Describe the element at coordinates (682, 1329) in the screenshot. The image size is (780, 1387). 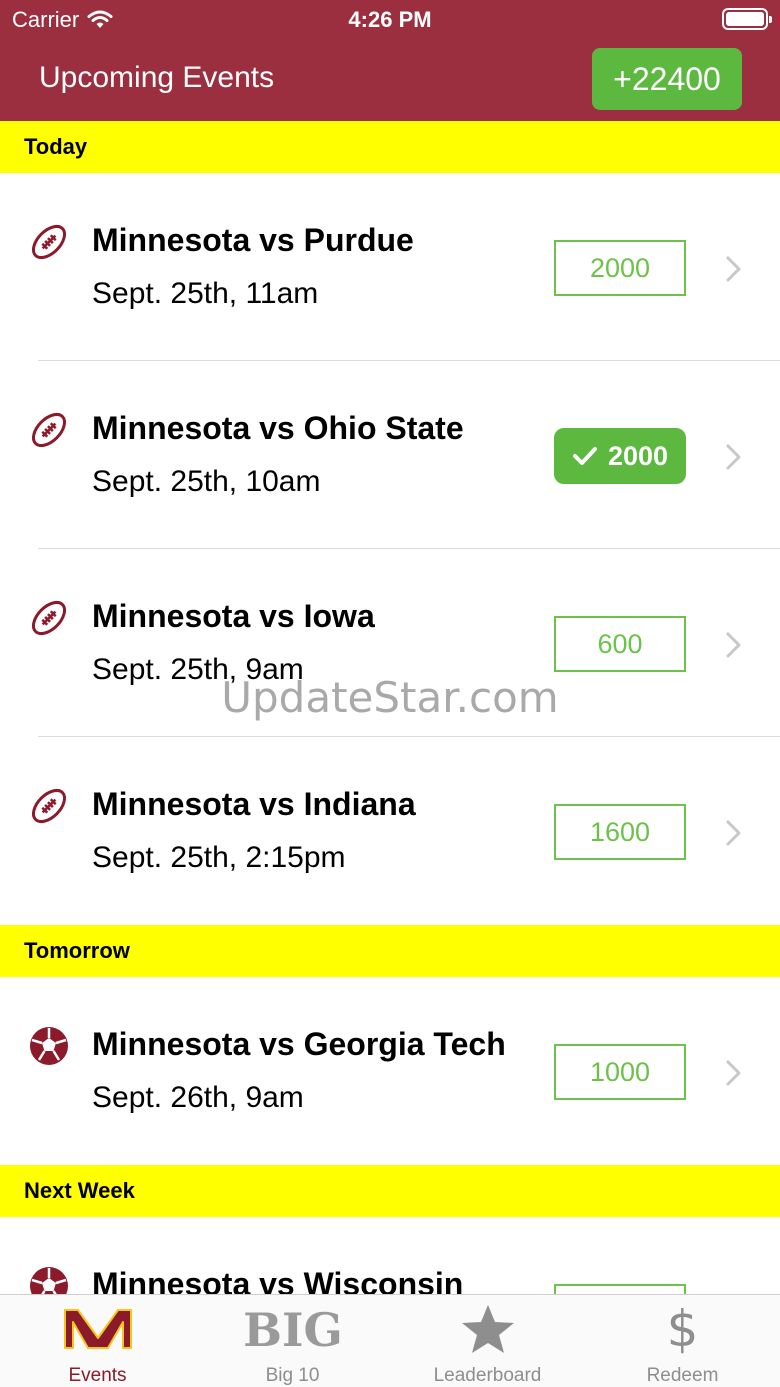
I see `dollar-icon: $` at that location.